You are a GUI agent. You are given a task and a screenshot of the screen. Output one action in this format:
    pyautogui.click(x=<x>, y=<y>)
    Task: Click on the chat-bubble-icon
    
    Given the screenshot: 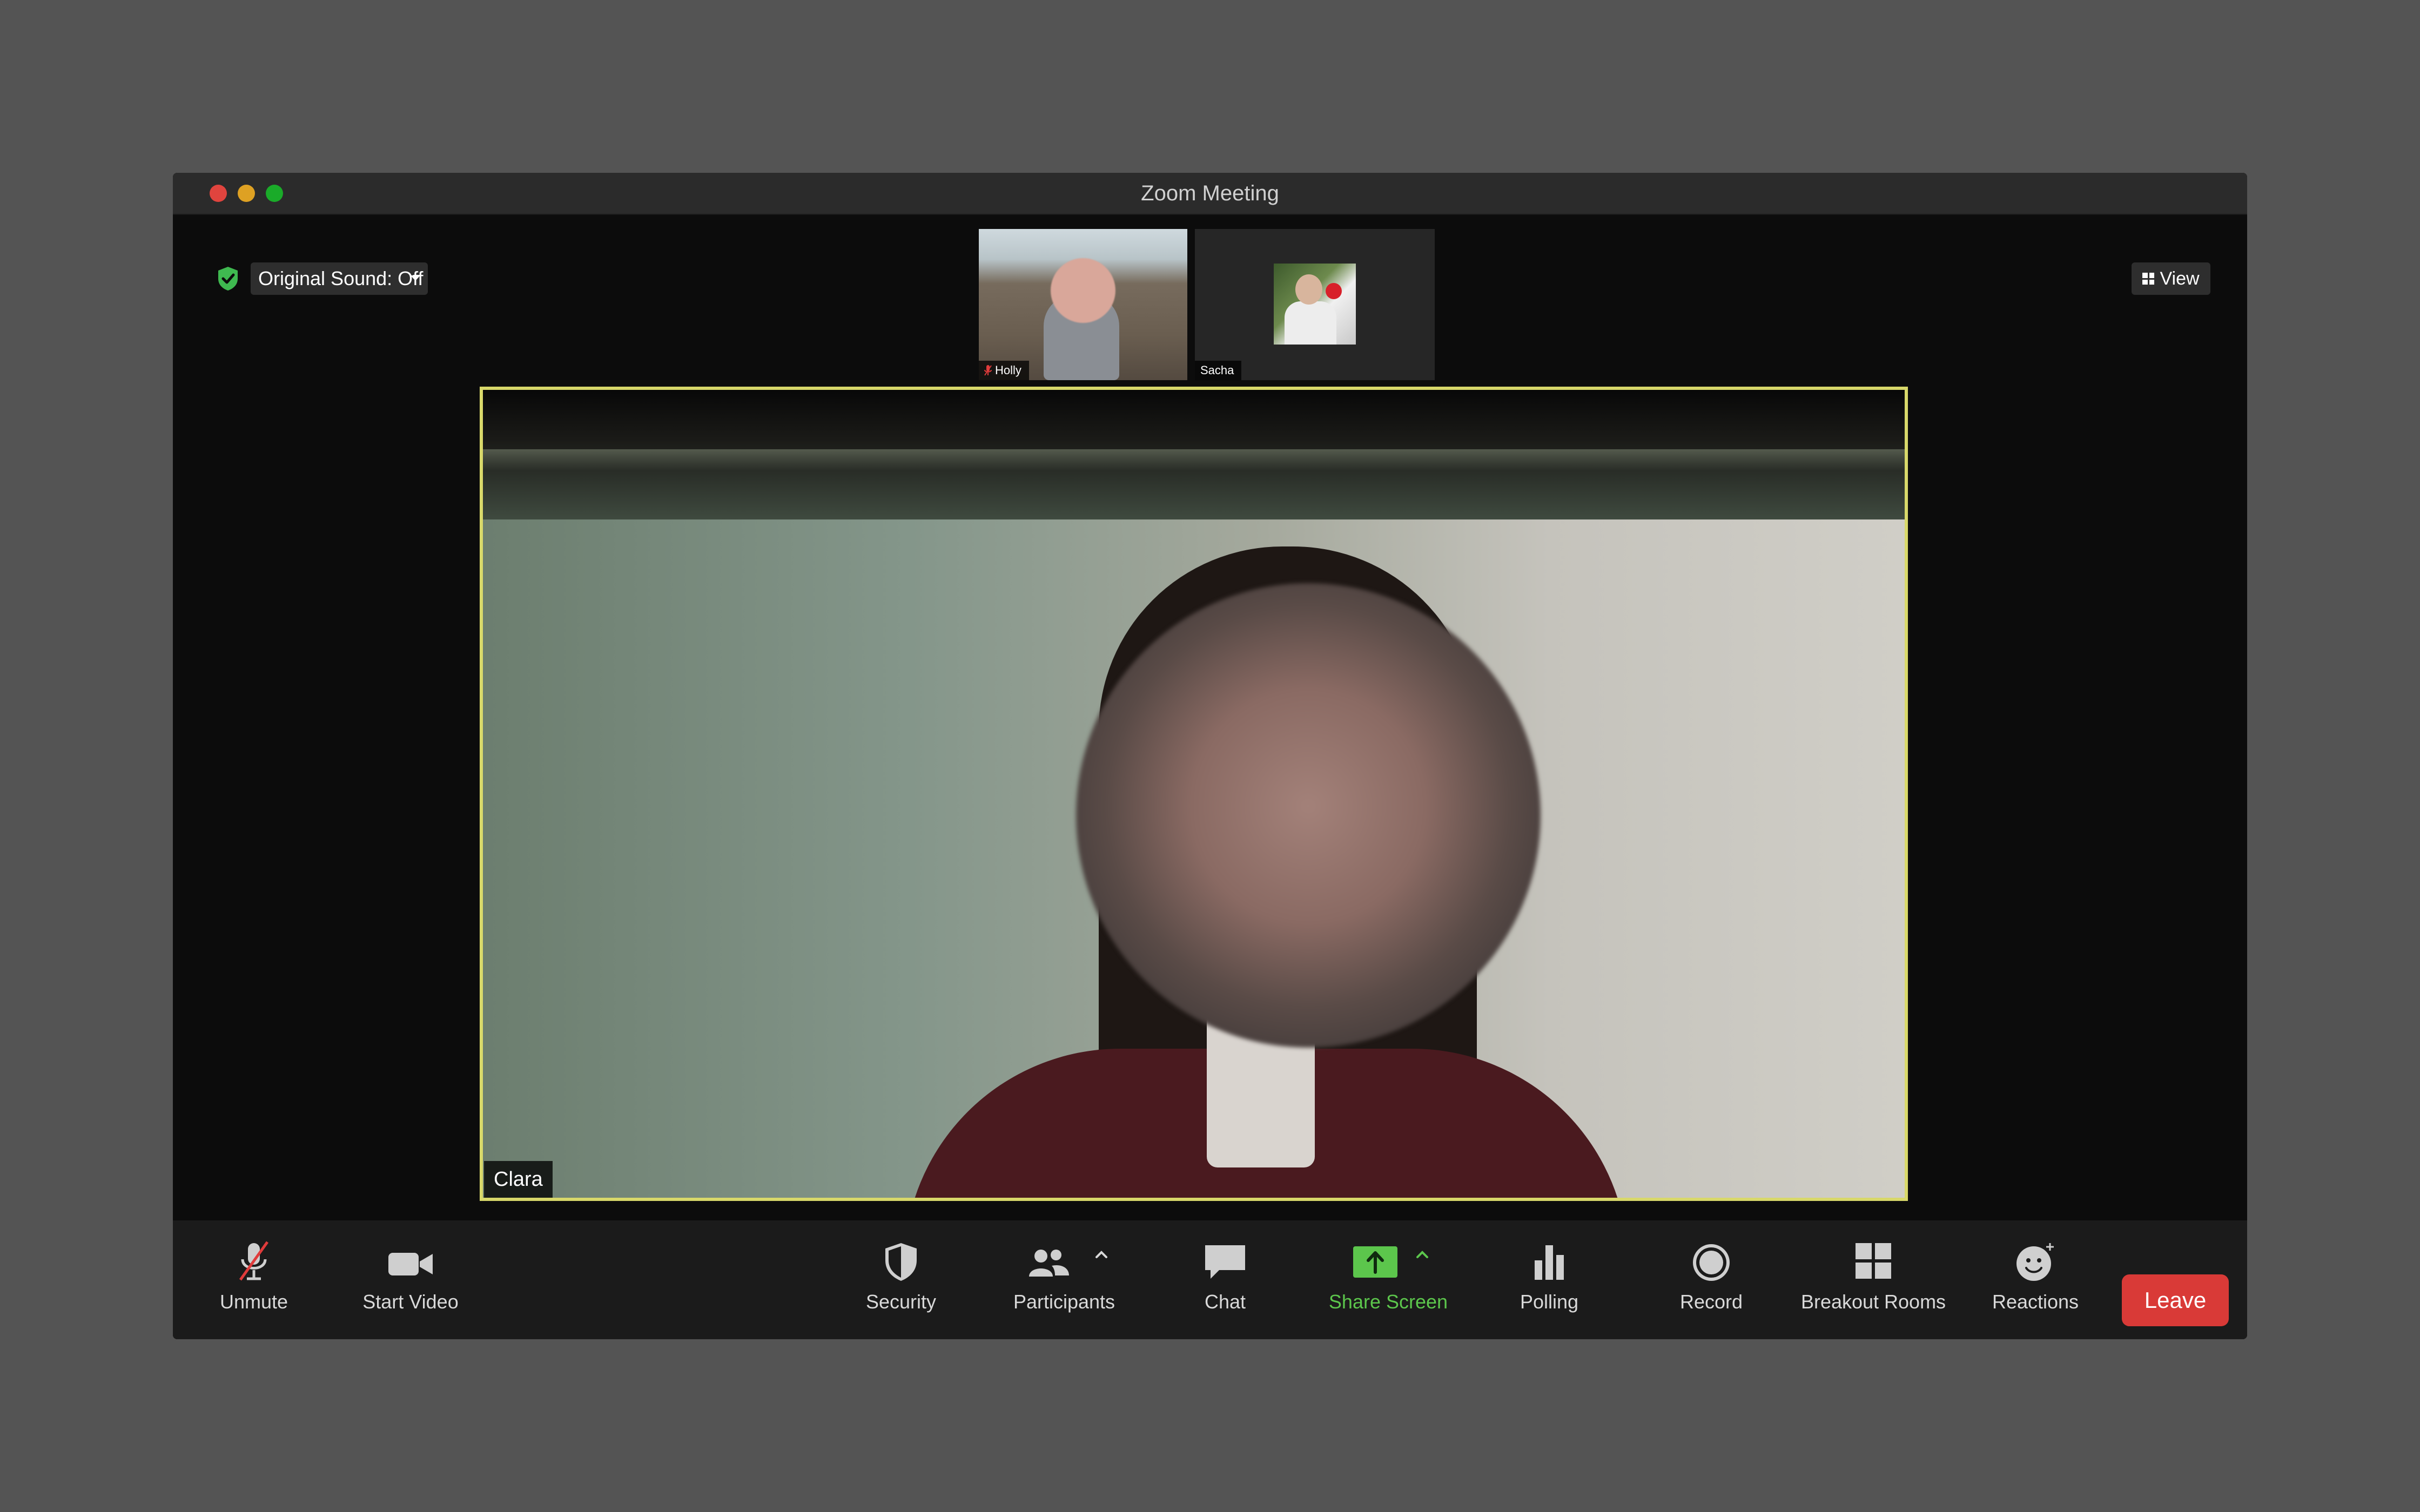 What is the action you would take?
    pyautogui.click(x=1225, y=1262)
    